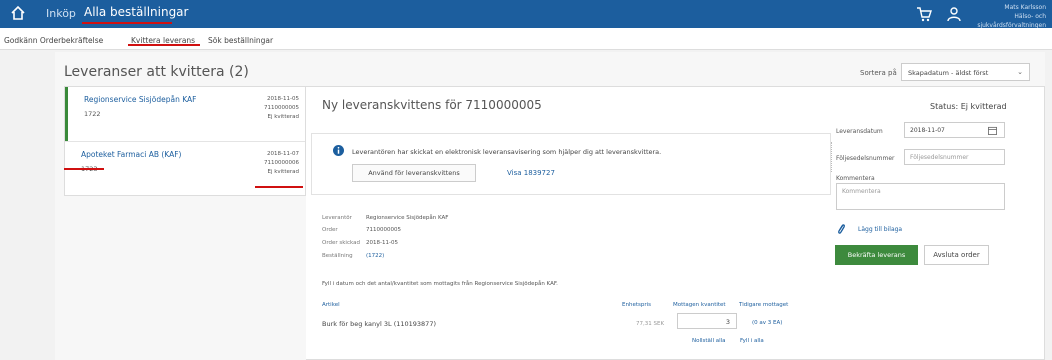 The height and width of the screenshot is (360, 1052). I want to click on sort-label: Sortera på, so click(878, 73).